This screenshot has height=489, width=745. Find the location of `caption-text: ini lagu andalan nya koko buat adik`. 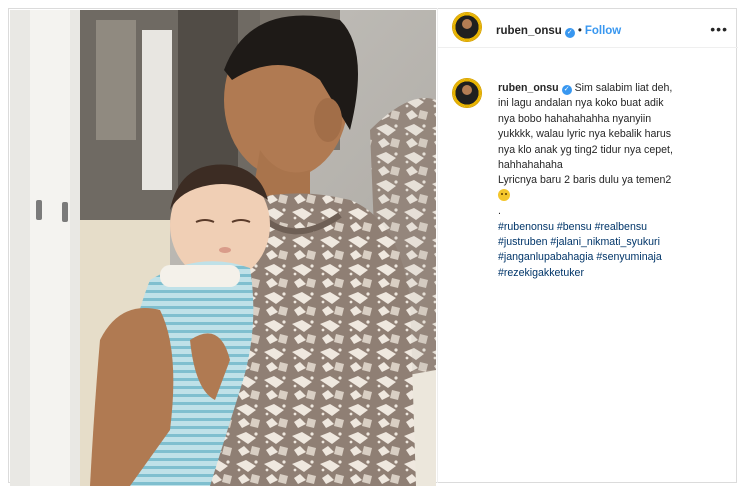

caption-text: ini lagu andalan nya koko buat adik is located at coordinates (581, 103).